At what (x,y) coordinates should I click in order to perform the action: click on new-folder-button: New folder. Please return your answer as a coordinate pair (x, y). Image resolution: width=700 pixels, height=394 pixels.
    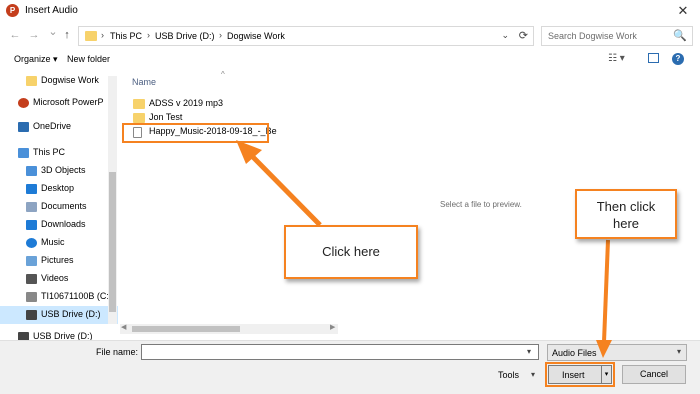
    Looking at the image, I should click on (88, 59).